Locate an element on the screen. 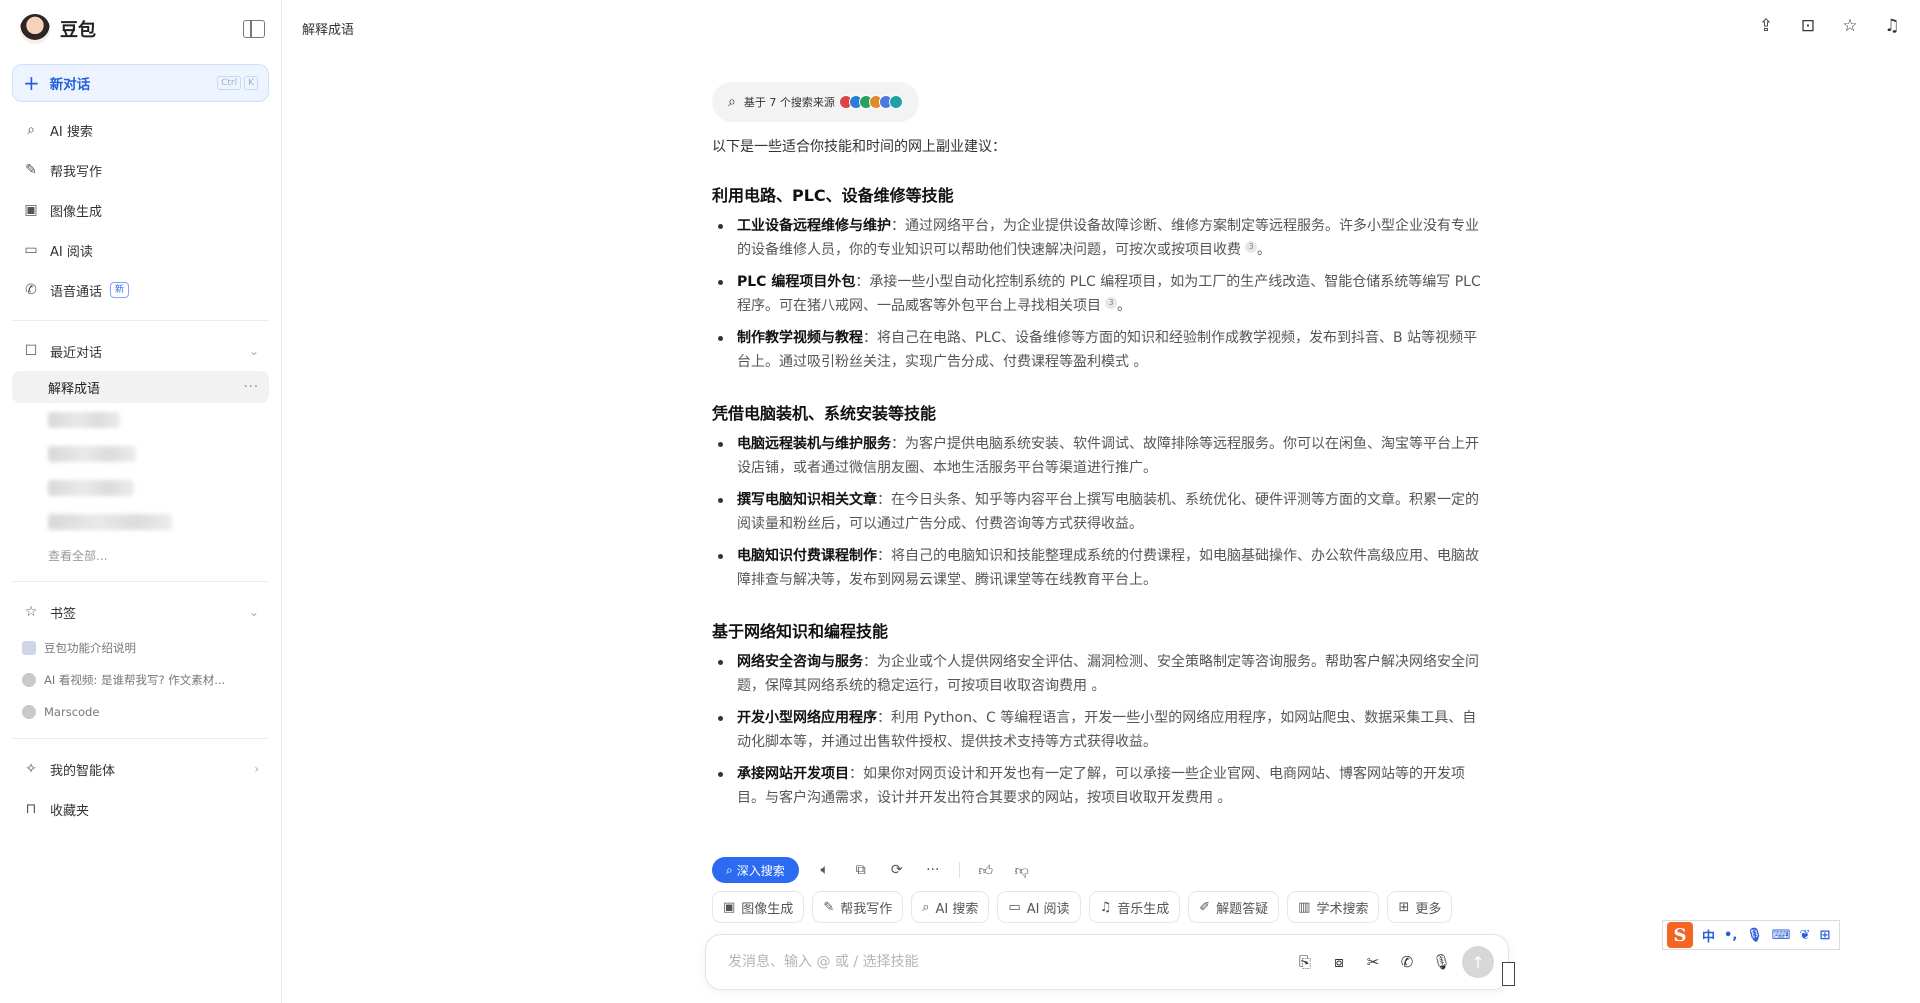 This screenshot has width=1920, height=1003. recent-chats-label: 最近对话 is located at coordinates (76, 353).